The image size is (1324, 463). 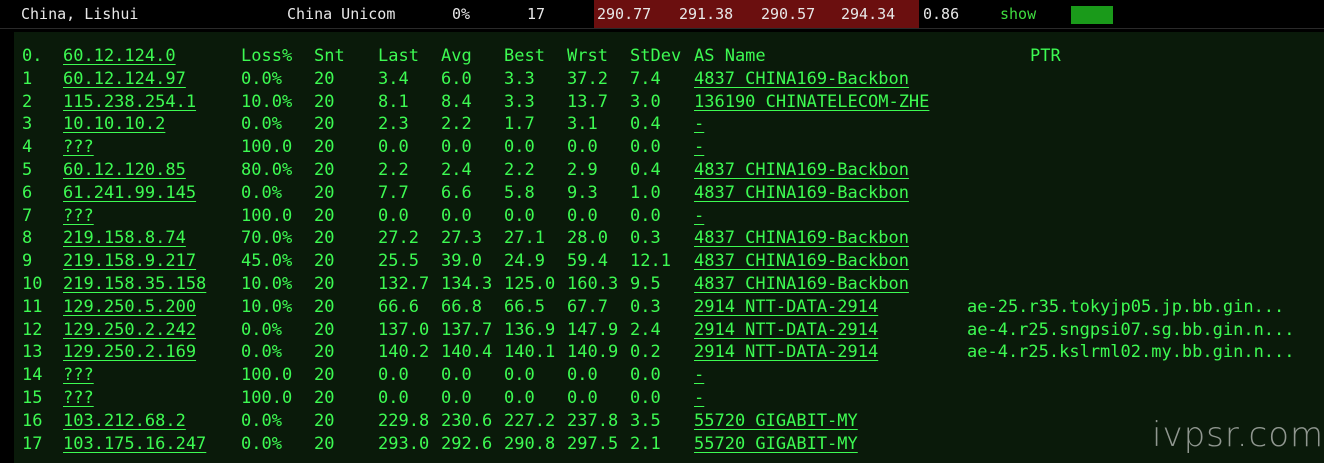 I want to click on row-14-last: 0.0, so click(x=393, y=375).